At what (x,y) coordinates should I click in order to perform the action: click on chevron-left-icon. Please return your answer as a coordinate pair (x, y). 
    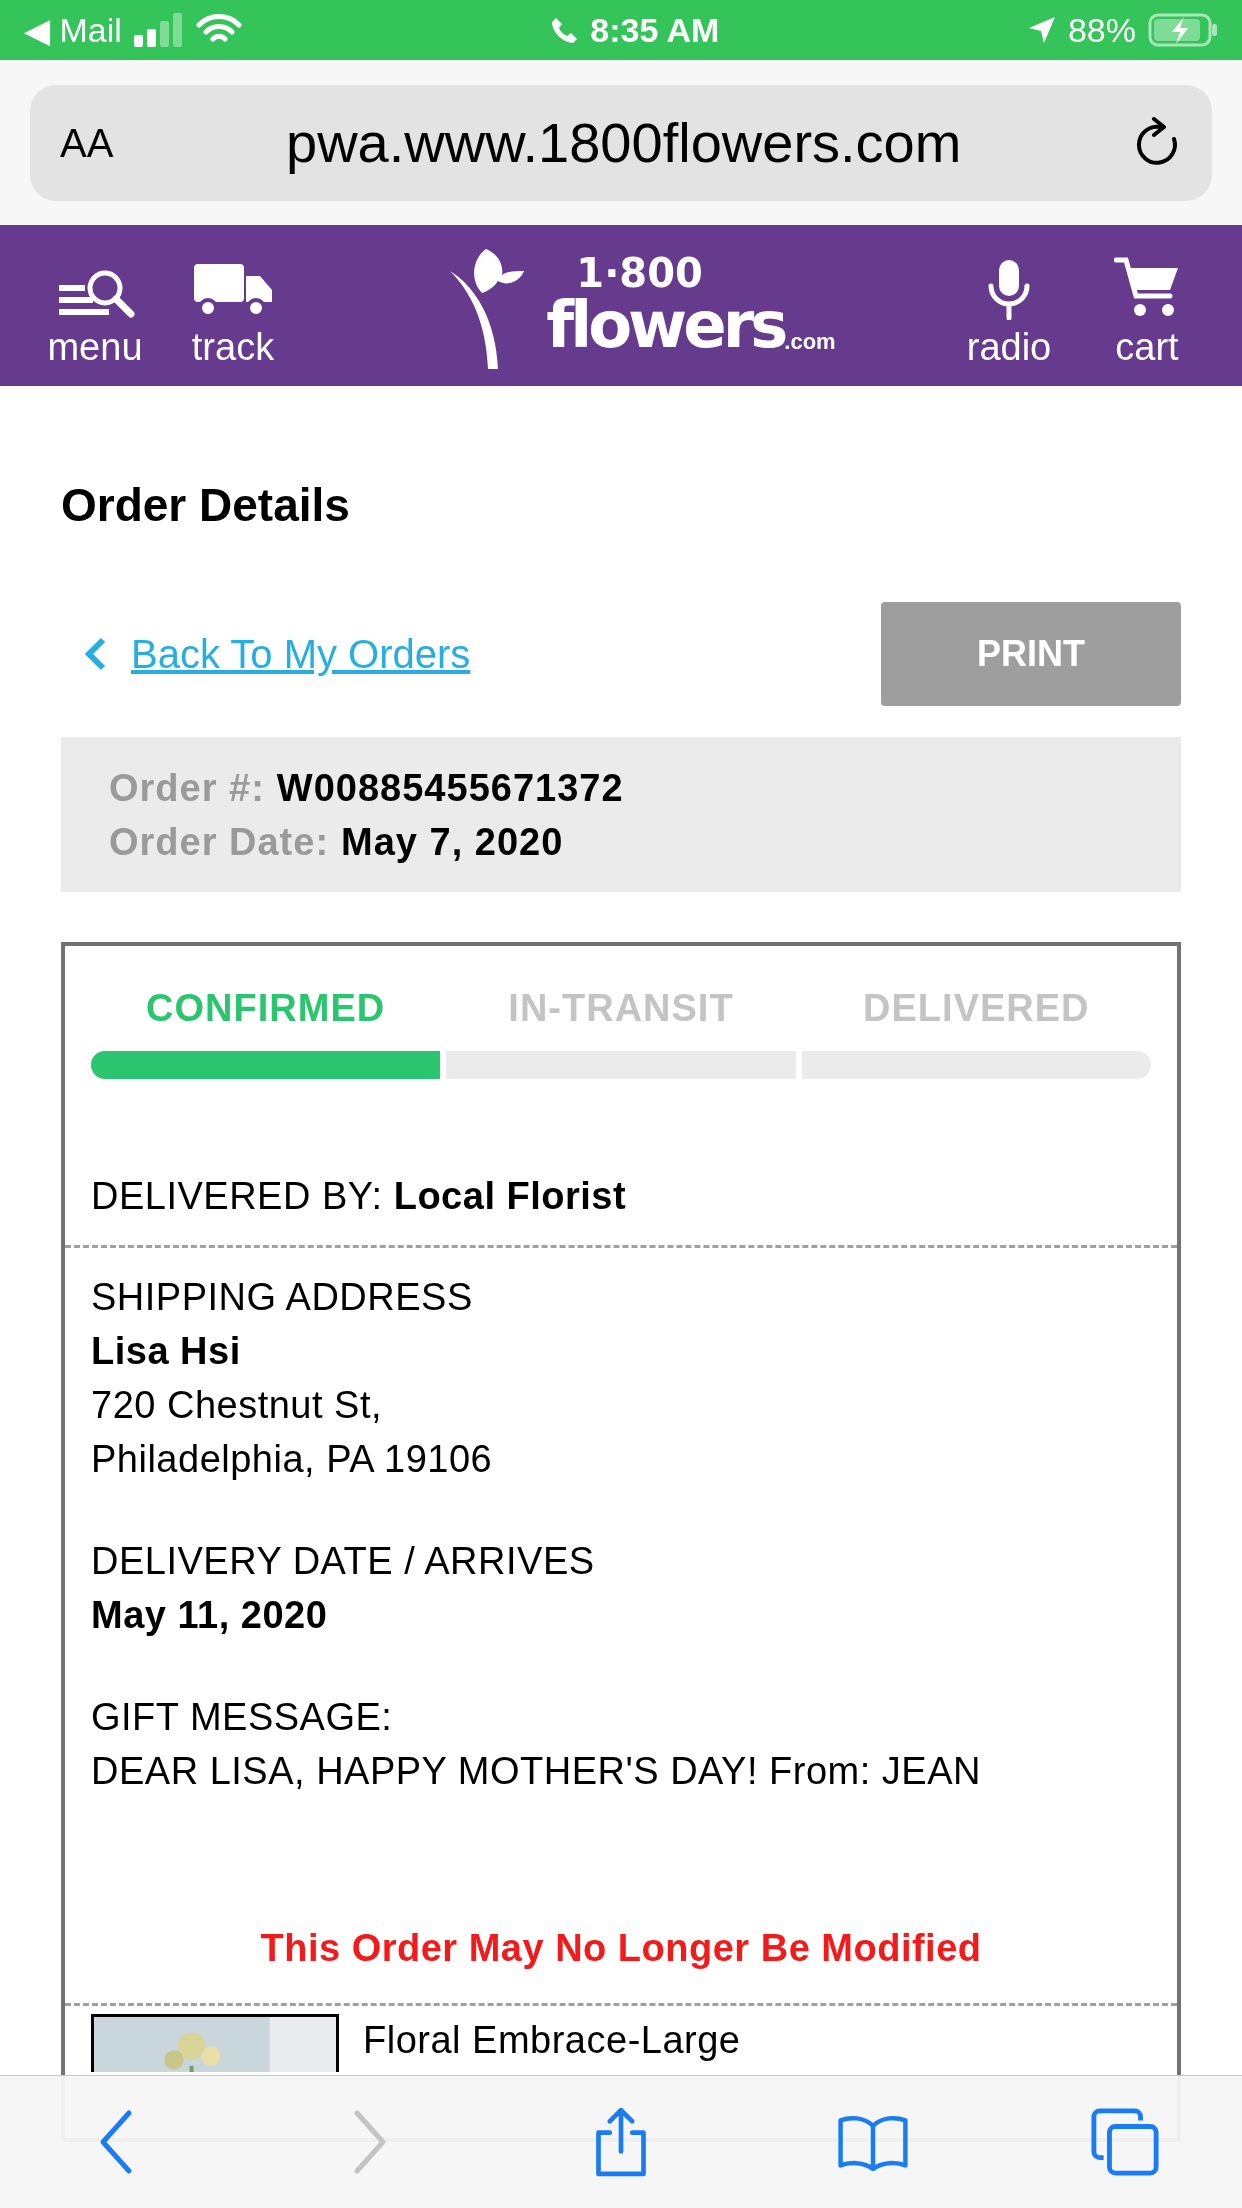
    Looking at the image, I should click on (96, 654).